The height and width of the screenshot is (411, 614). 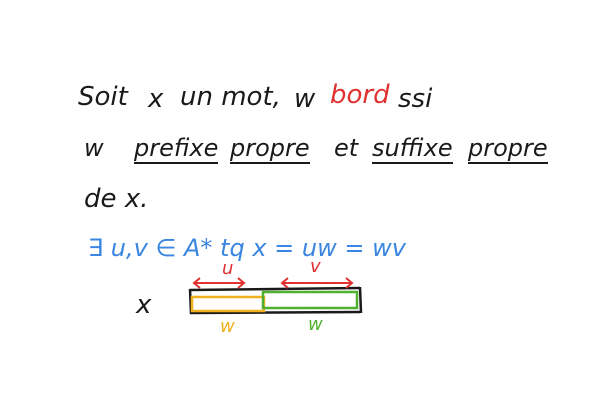 What do you see at coordinates (310, 300) in the screenshot?
I see `bar-w-right` at bounding box center [310, 300].